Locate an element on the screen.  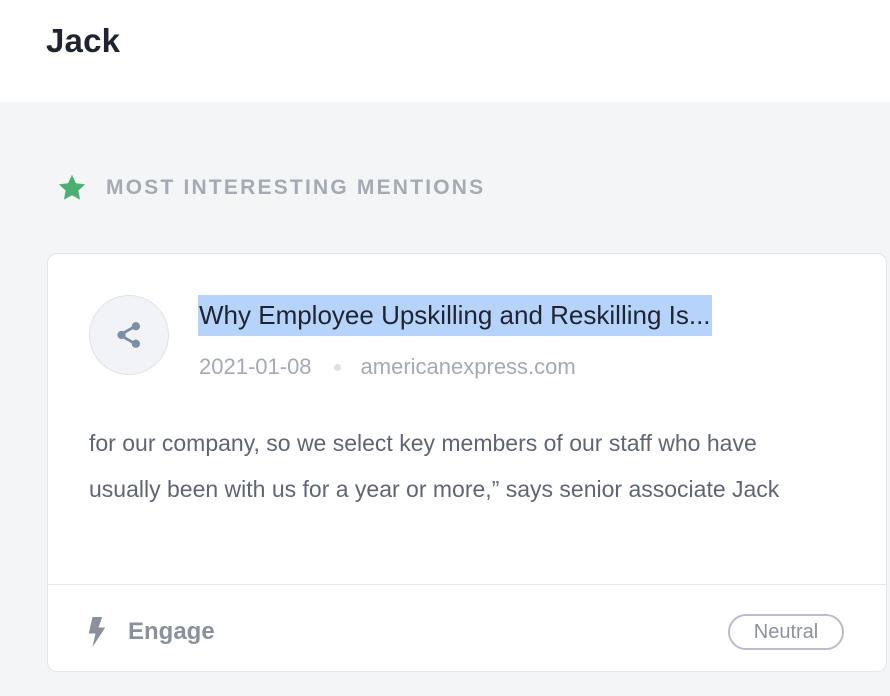
mention-meta: 2021-01-08 americanexpress.com is located at coordinates (387, 367).